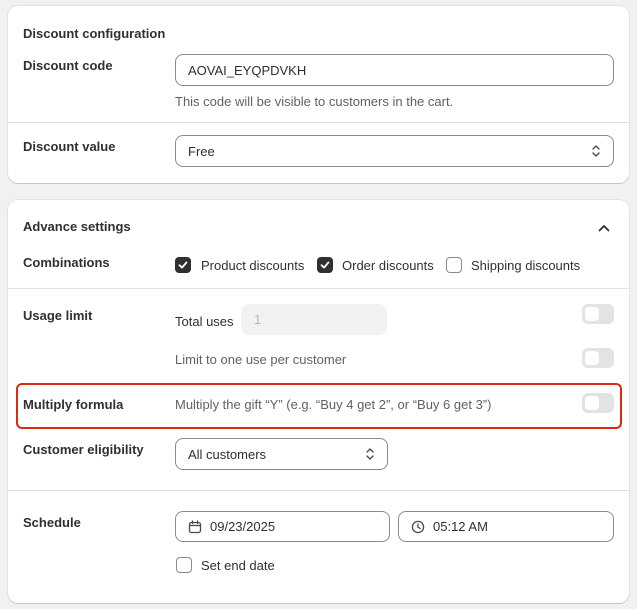 Image resolution: width=637 pixels, height=609 pixels. Describe the element at coordinates (394, 151) in the screenshot. I see `discount-value-select: Free` at that location.